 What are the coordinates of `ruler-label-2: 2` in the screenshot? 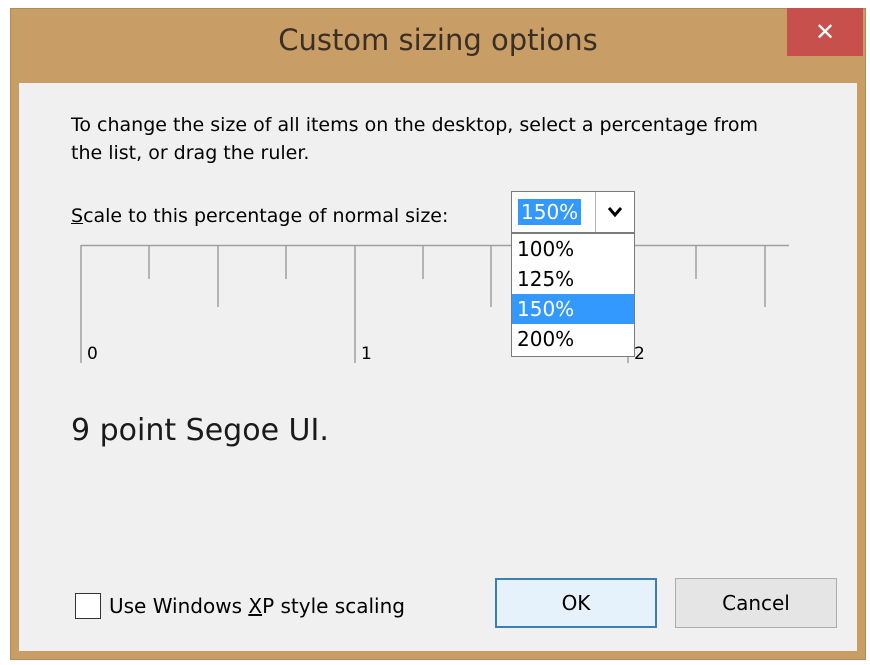 It's located at (639, 354).